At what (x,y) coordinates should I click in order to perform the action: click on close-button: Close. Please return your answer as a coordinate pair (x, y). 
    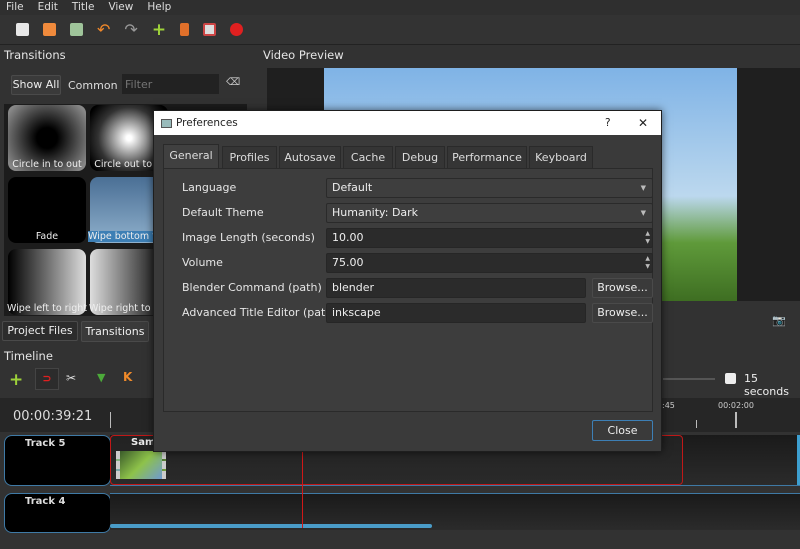
    Looking at the image, I should click on (622, 430).